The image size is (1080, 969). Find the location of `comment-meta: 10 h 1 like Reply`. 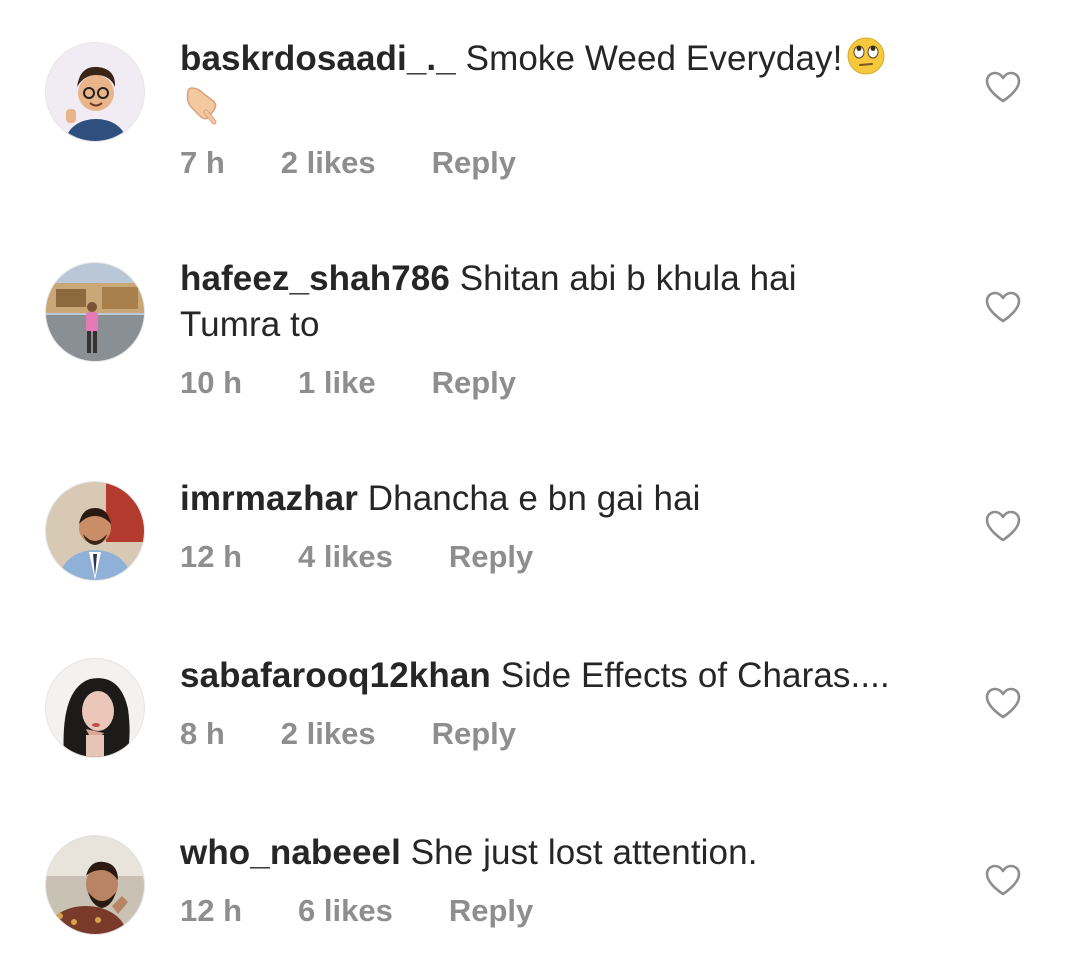

comment-meta: 10 h 1 like Reply is located at coordinates (348, 383).